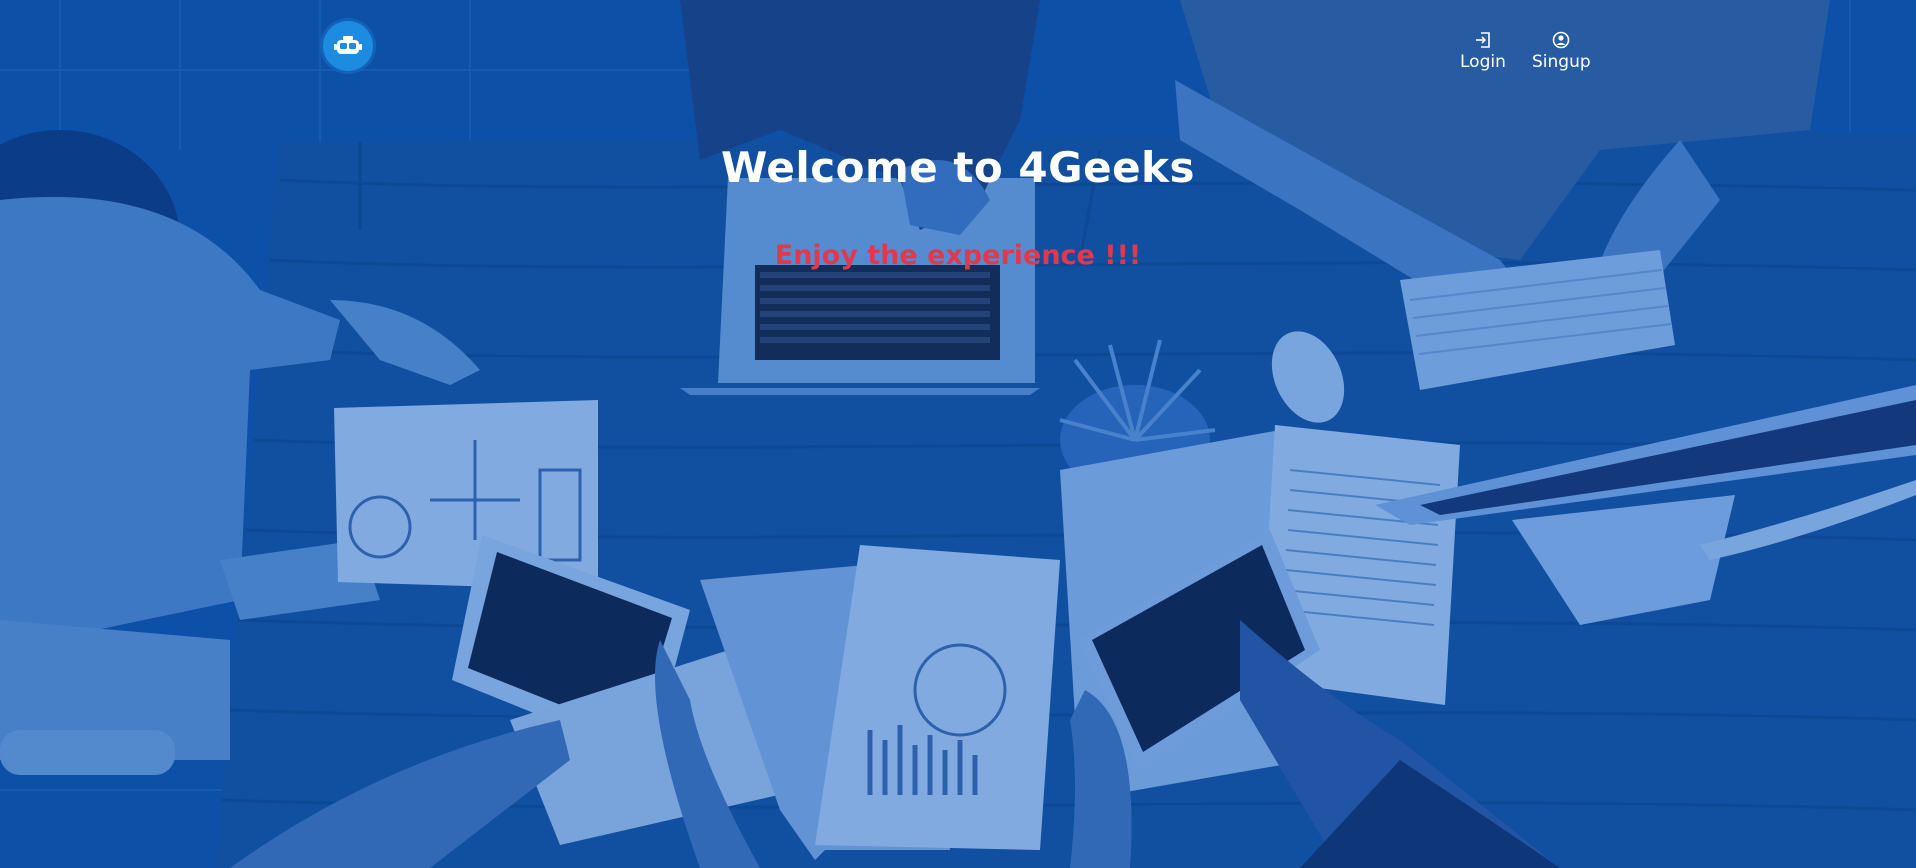 The height and width of the screenshot is (868, 1916). I want to click on signup-link: Singup, so click(1561, 51).